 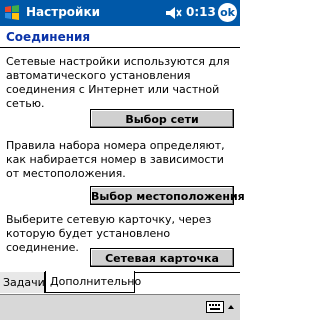 I want to click on tab-strip: Задачи Дополнительно, so click(x=120, y=282).